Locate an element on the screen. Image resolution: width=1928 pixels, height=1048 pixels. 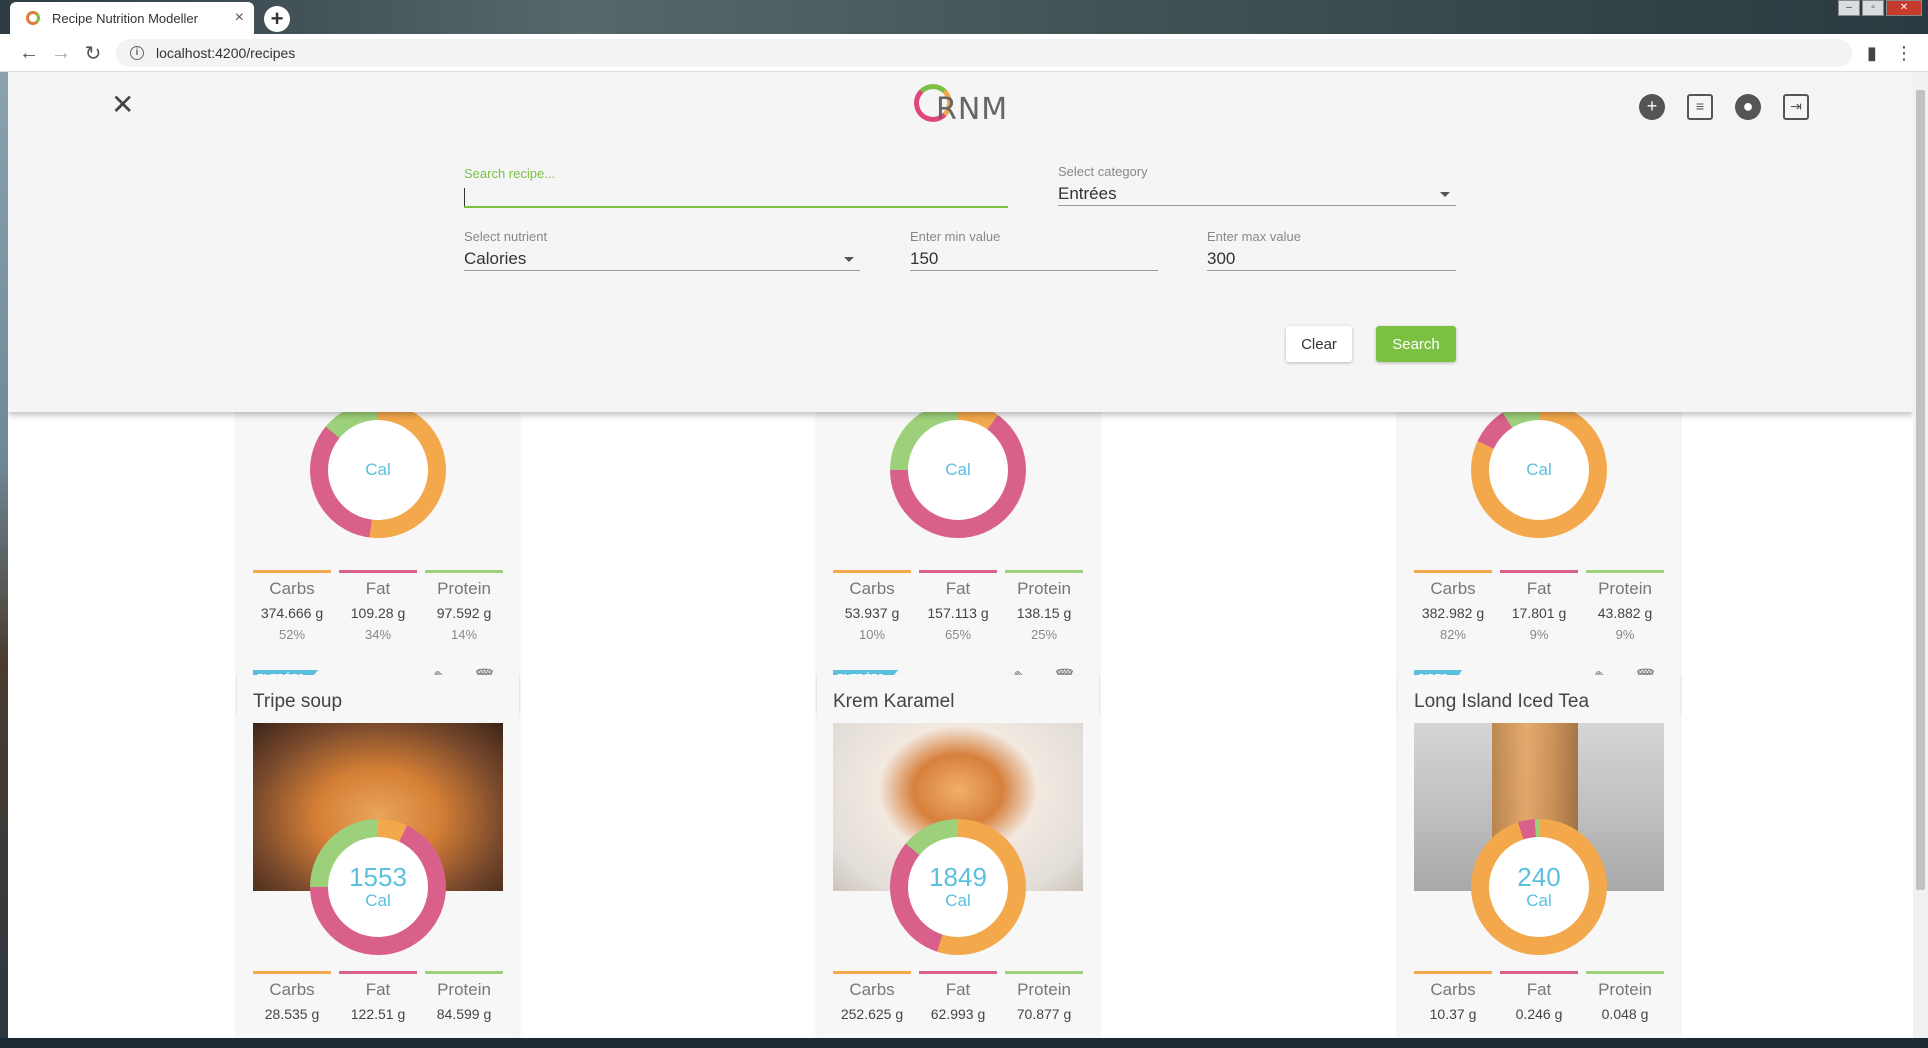
max-value-label: Enter max value is located at coordinates (1254, 236).